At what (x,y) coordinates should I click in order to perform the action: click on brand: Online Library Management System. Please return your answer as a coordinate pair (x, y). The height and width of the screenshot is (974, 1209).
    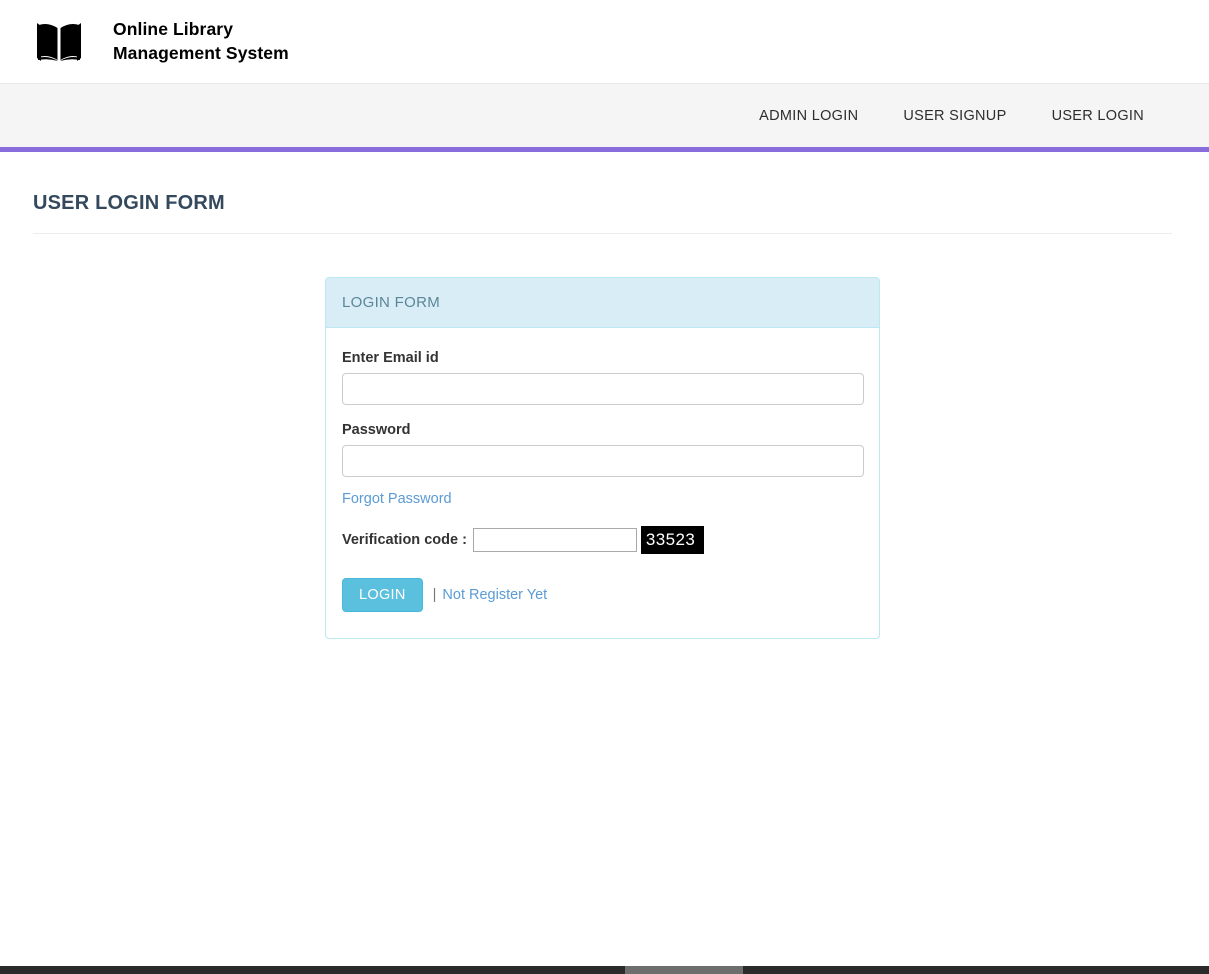
    Looking at the image, I should click on (161, 42).